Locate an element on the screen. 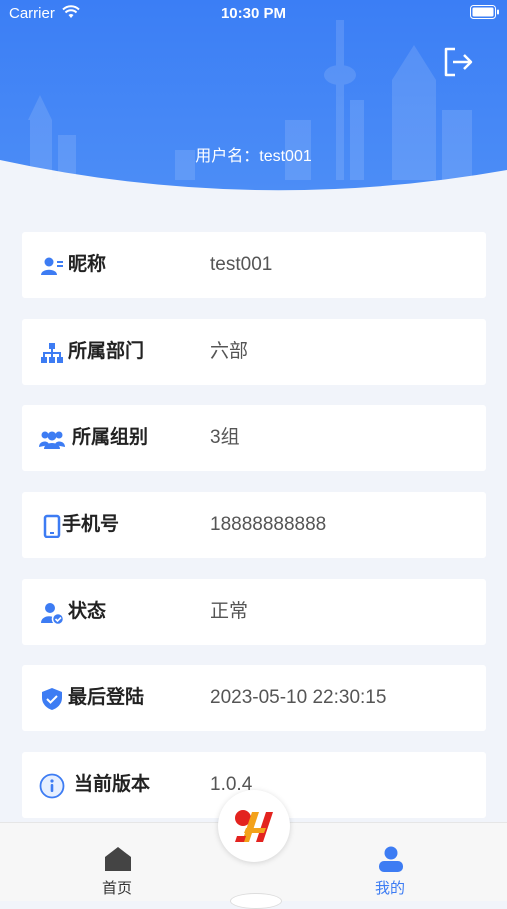 The width and height of the screenshot is (507, 909). profile-row-status: 状态 正常 is located at coordinates (254, 612).